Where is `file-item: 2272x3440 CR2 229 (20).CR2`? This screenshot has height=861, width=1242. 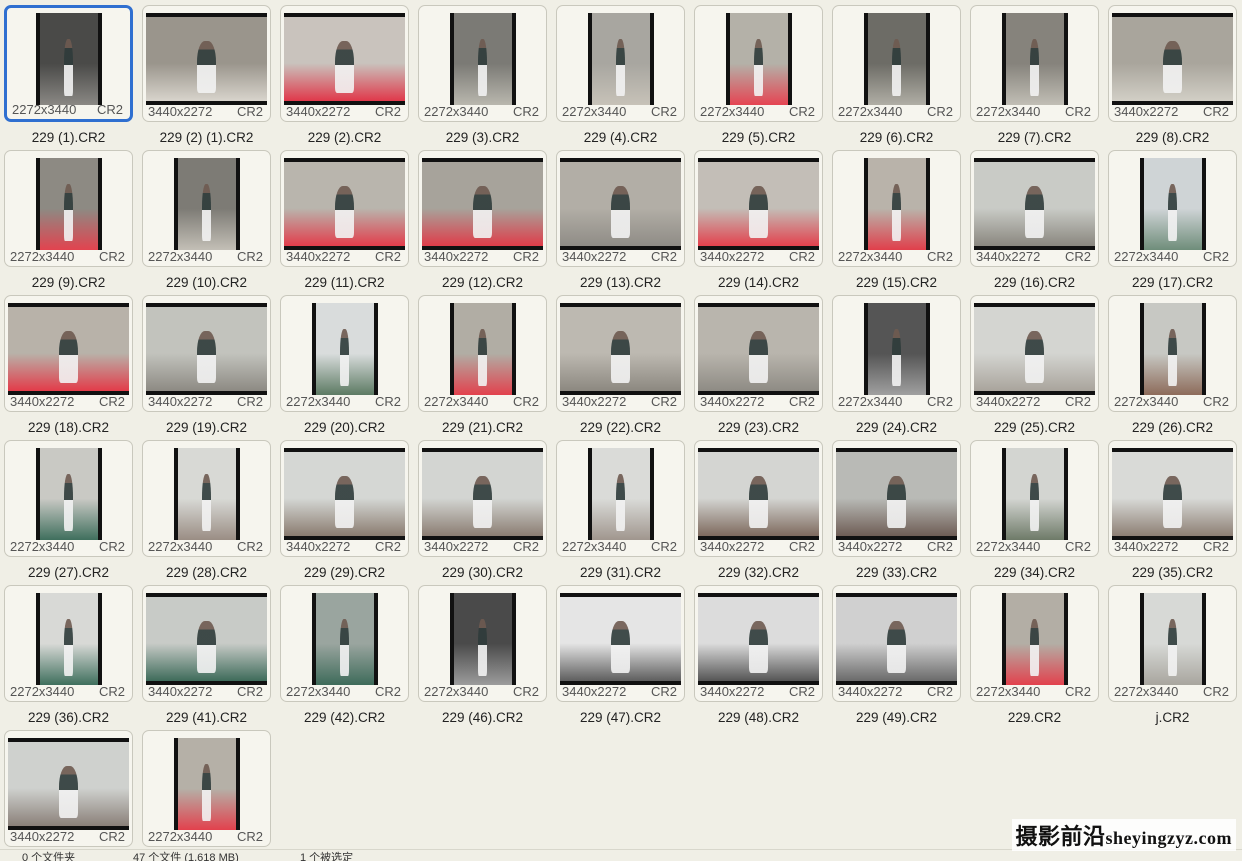 file-item: 2272x3440 CR2 229 (20).CR2 is located at coordinates (344, 367).